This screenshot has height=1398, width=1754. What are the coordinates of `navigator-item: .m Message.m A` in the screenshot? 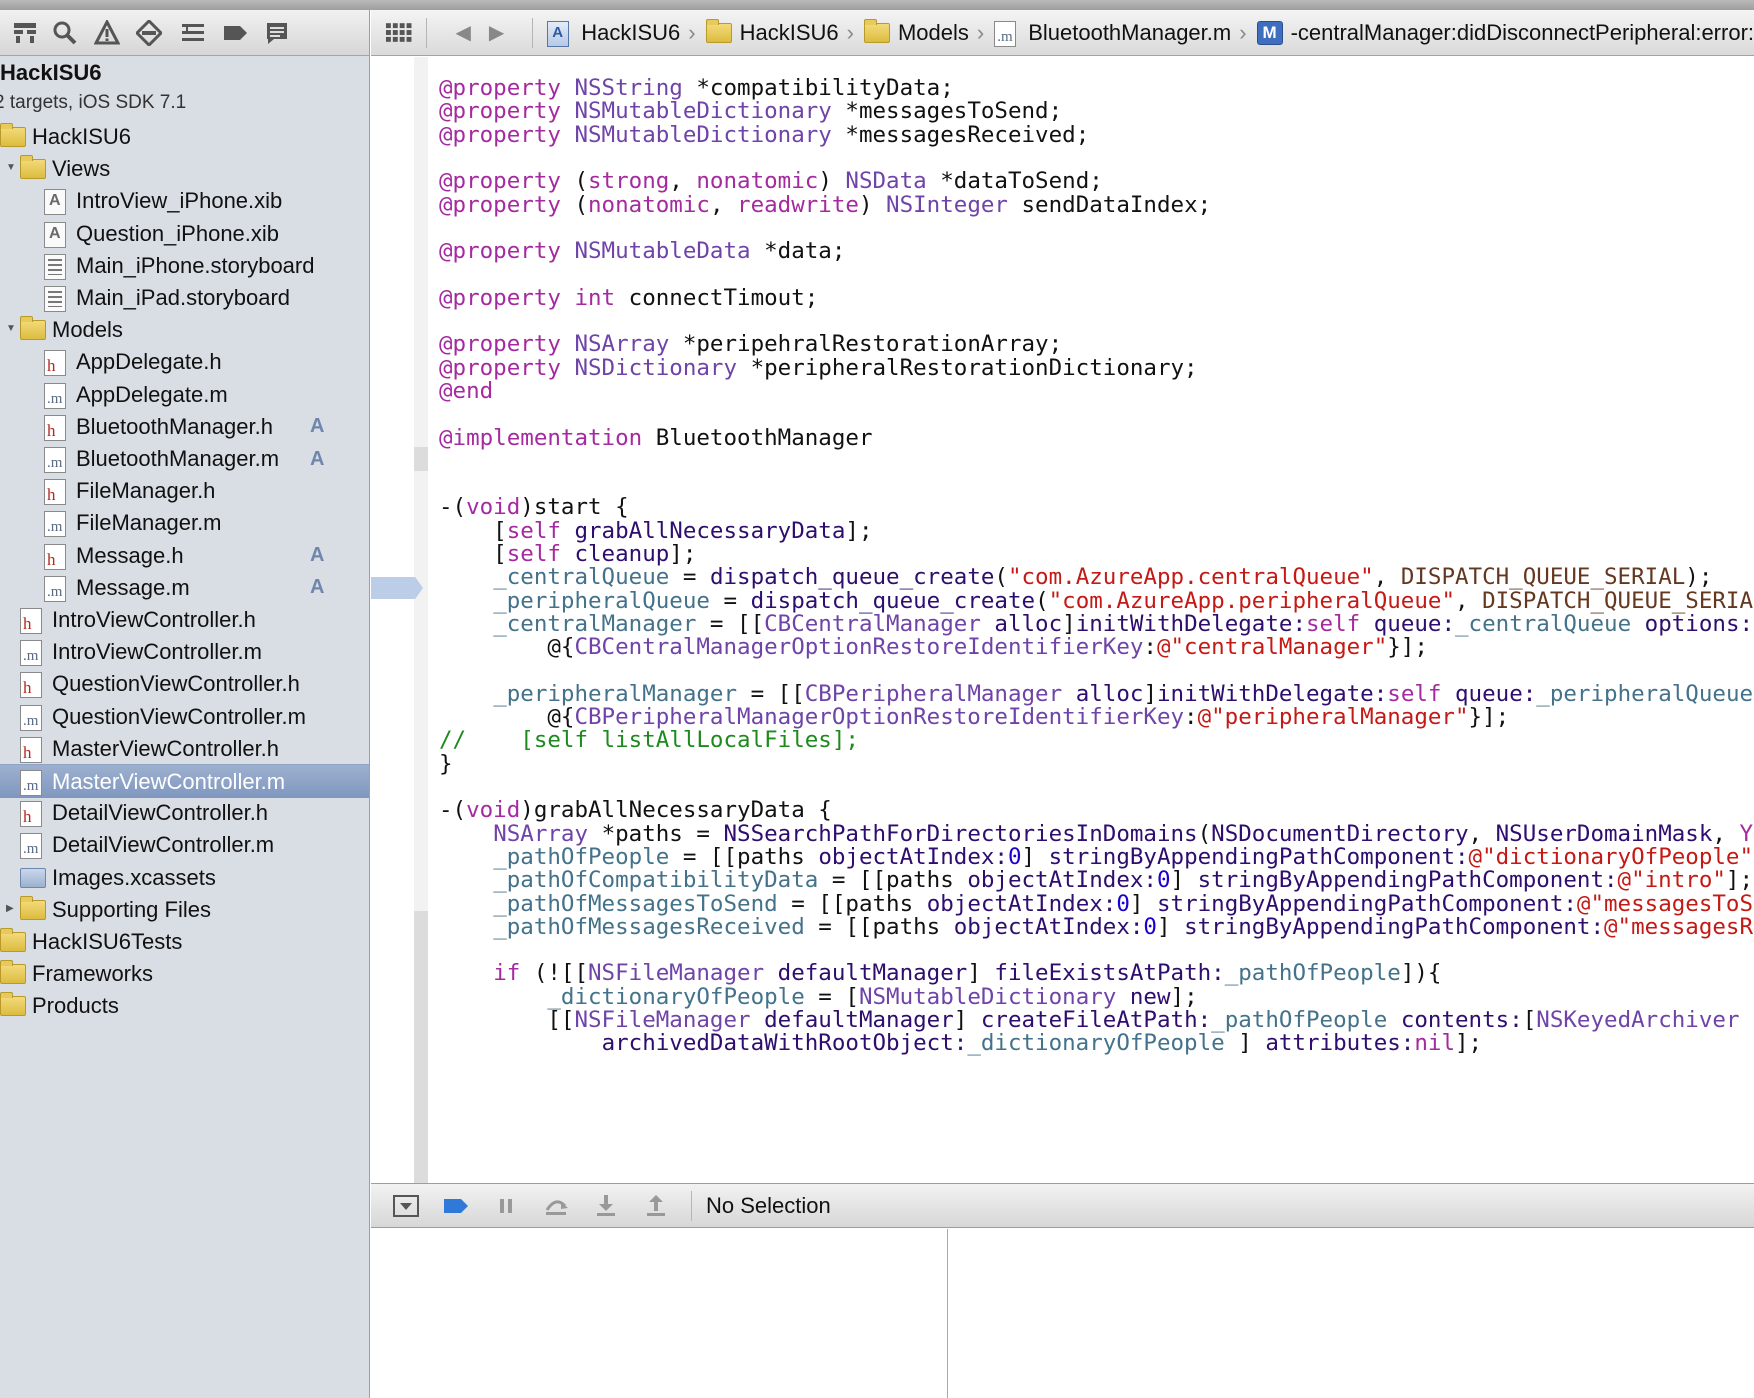 It's located at (184, 588).